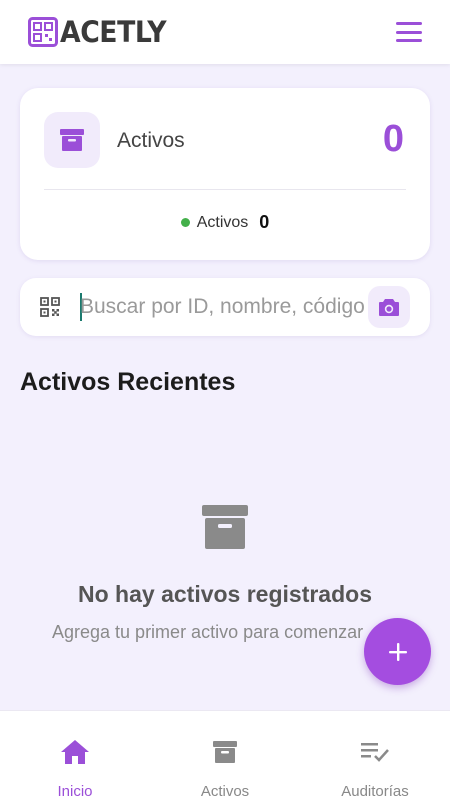 Image resolution: width=450 pixels, height=800 pixels. What do you see at coordinates (75, 752) in the screenshot?
I see `home-icon` at bounding box center [75, 752].